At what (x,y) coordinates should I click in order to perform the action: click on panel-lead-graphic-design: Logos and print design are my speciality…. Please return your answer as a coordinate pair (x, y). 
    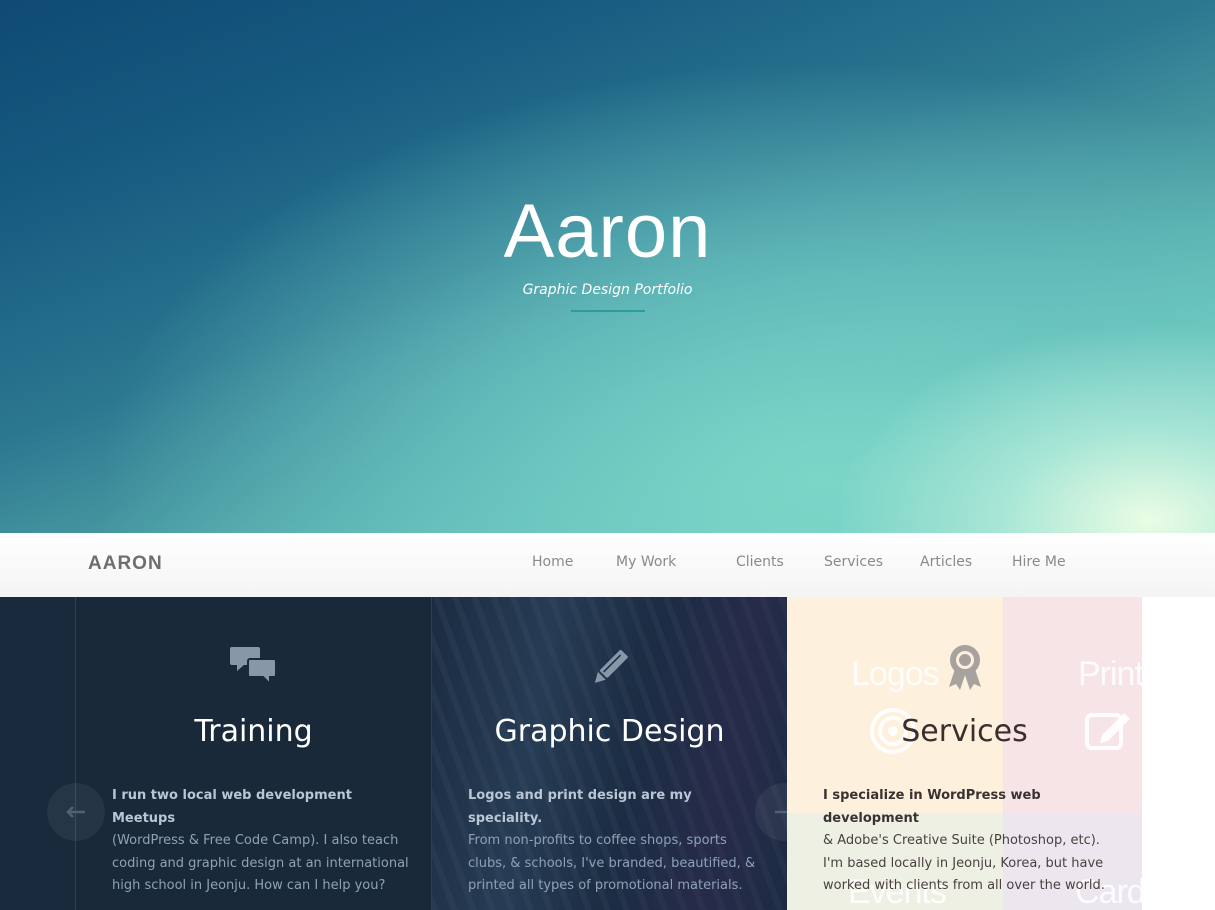
    Looking at the image, I should click on (580, 807).